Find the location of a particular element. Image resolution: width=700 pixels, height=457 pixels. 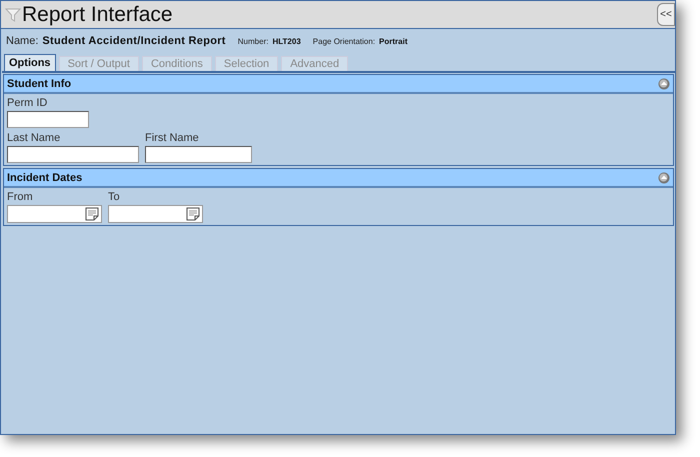

field-label: To is located at coordinates (114, 197).